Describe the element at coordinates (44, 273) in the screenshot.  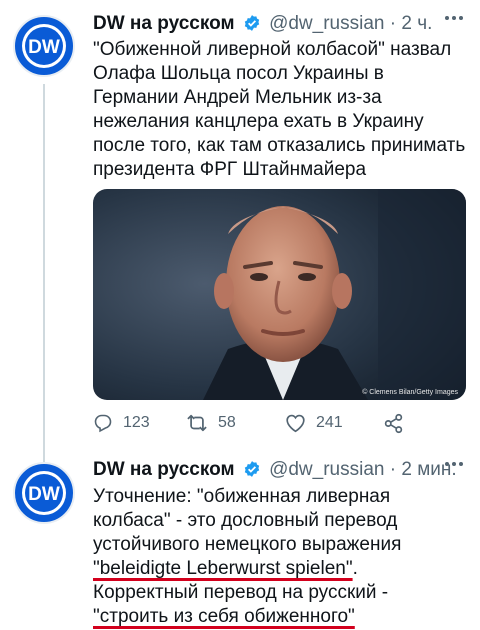
I see `thread-line` at that location.